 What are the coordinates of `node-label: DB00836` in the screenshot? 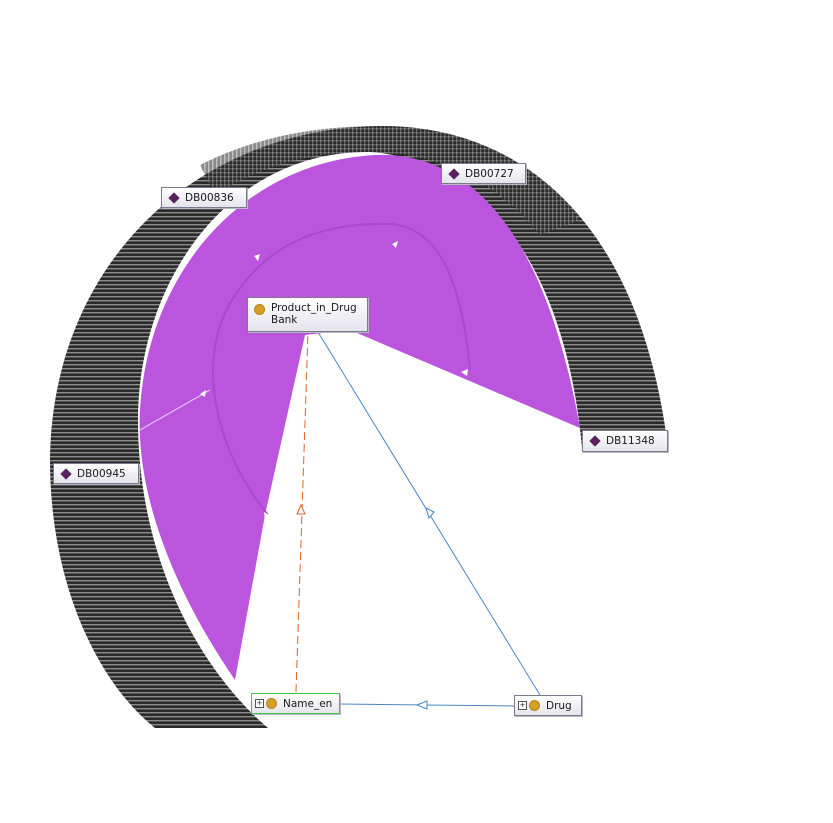 It's located at (209, 197).